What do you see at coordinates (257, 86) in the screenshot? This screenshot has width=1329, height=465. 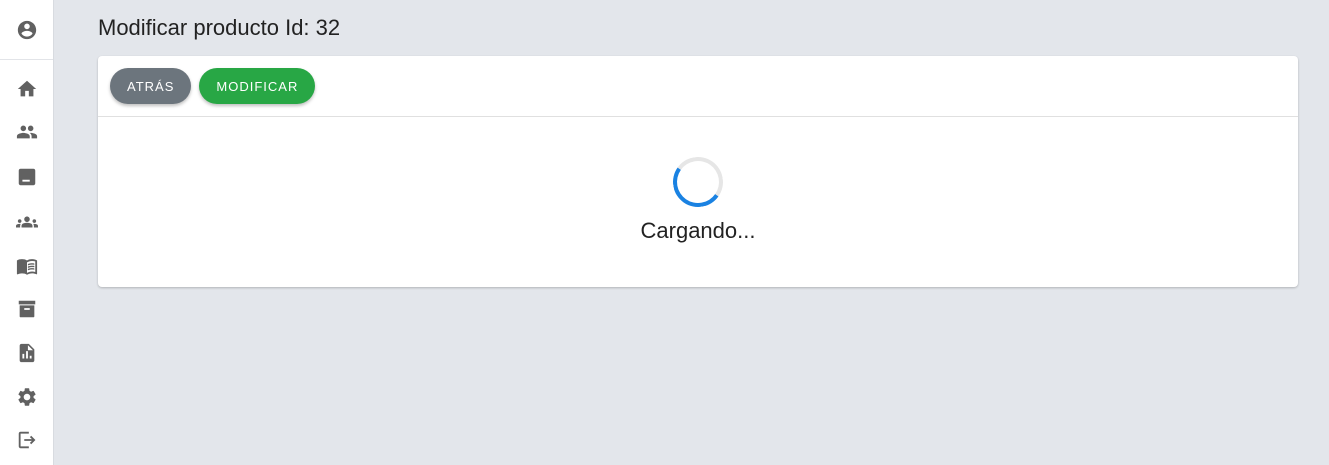 I see `modify-button: MODIFICAR` at bounding box center [257, 86].